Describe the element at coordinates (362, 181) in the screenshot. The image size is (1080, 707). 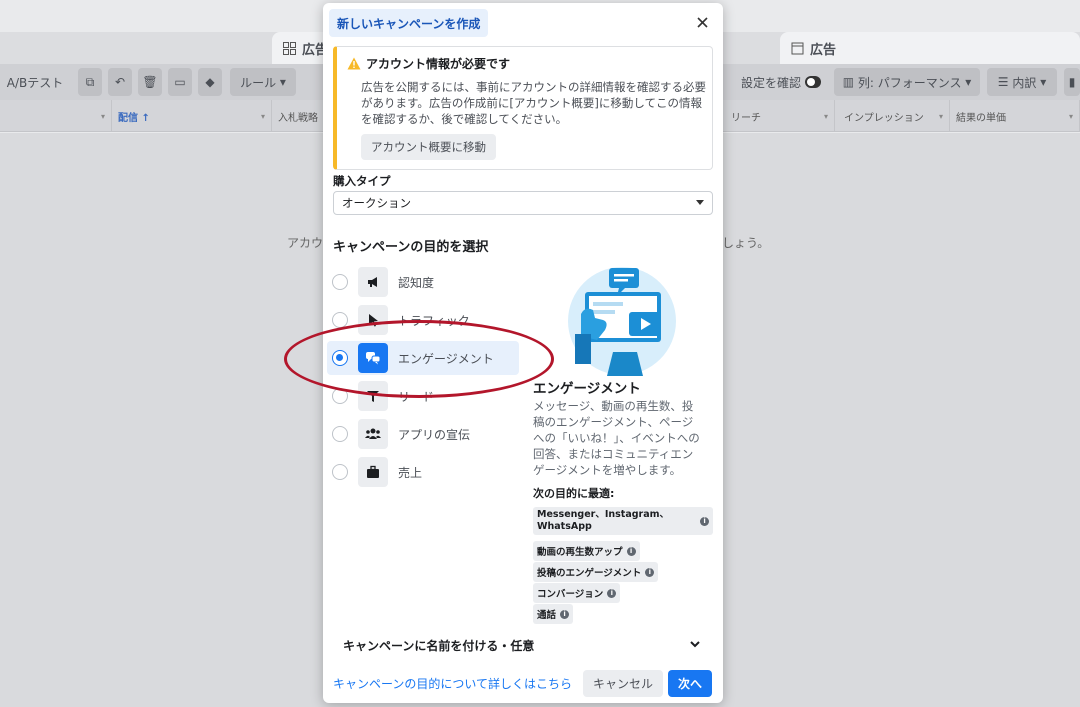
I see `purchase-type-label: 購入タイプ` at that location.